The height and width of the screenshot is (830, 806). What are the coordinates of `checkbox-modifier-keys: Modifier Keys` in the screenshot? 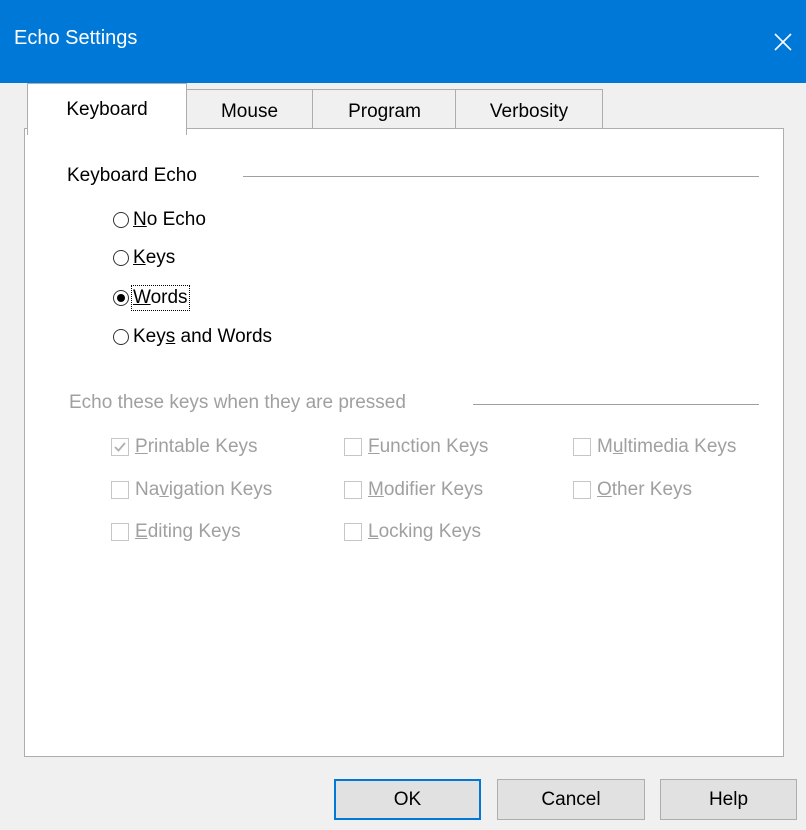 It's located at (413, 490).